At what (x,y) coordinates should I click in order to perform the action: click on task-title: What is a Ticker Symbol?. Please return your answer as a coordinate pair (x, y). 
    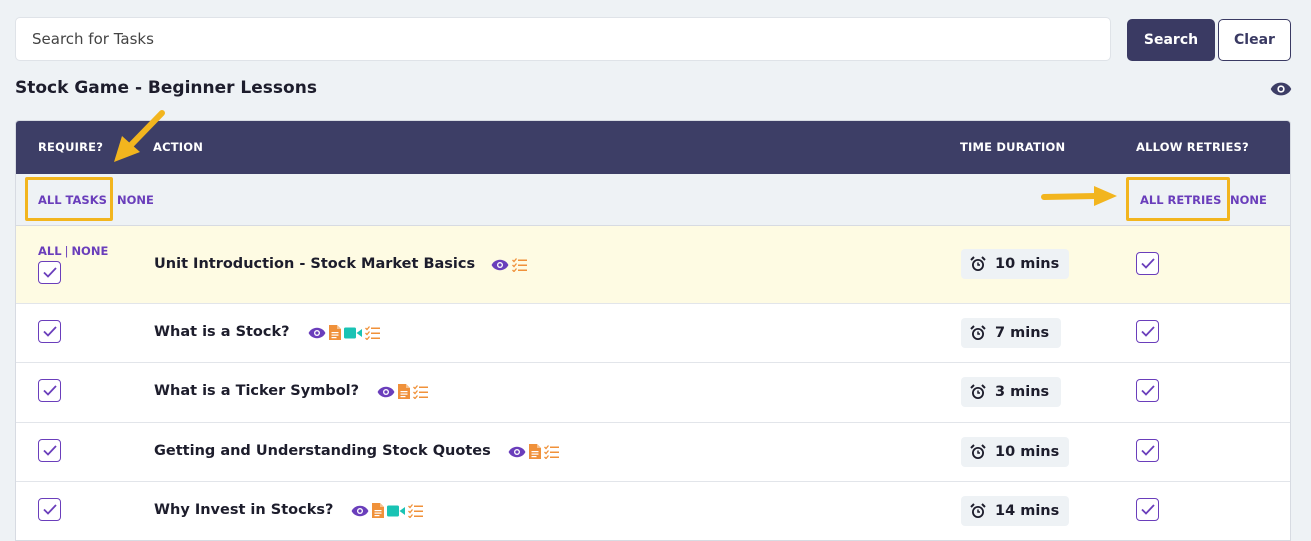
    Looking at the image, I should click on (256, 391).